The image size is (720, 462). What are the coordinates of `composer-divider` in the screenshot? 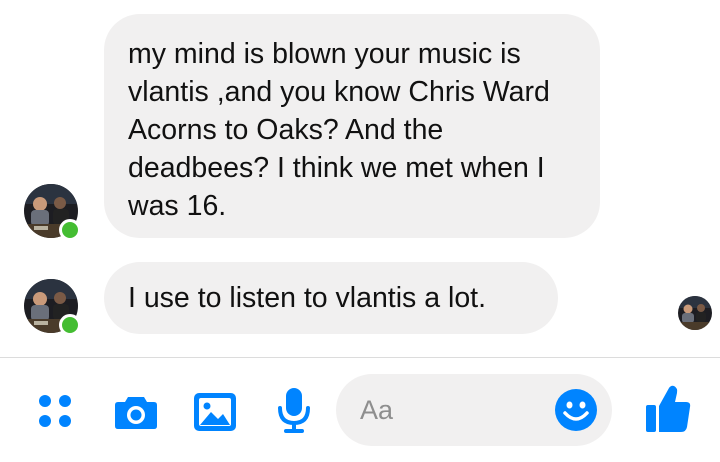 It's located at (360, 357).